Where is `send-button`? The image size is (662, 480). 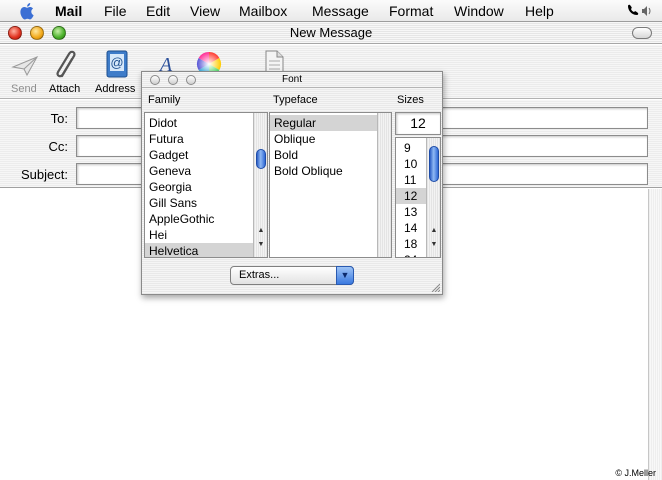 send-button is located at coordinates (25, 66).